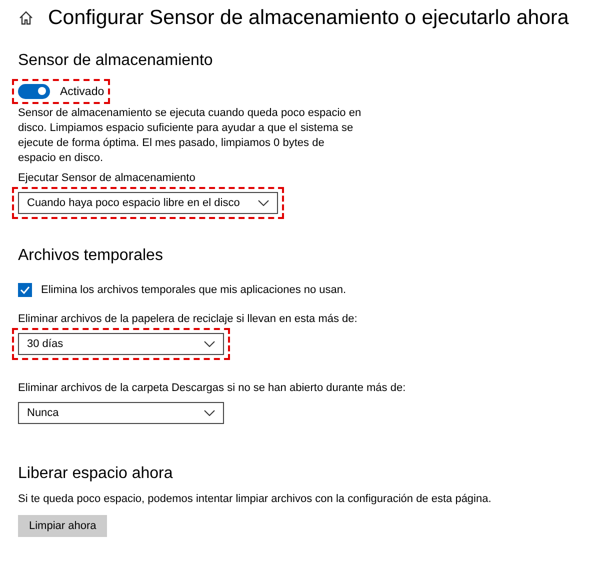 This screenshot has width=600, height=571. Describe the element at coordinates (255, 499) in the screenshot. I see `description-text: Si te queda poco espacio, podemos intentar limpiar archivos con la configuración de esta página.` at that location.